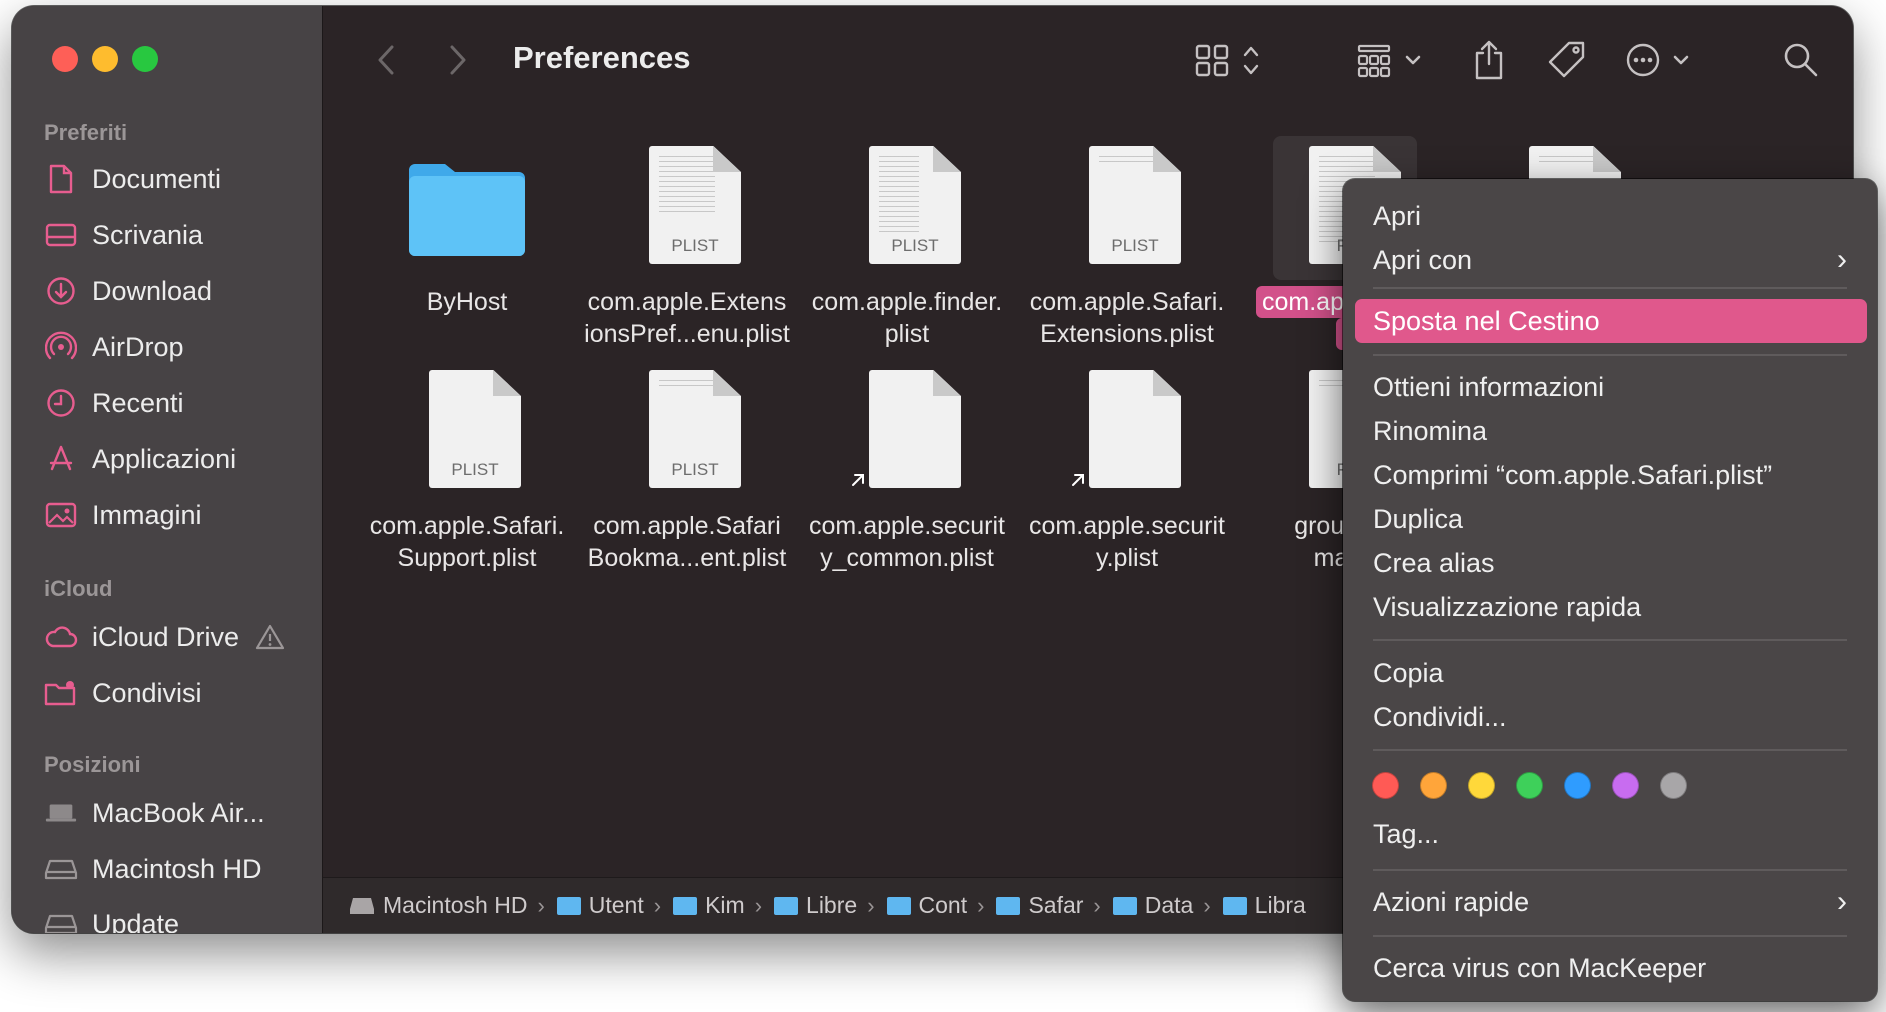 The image size is (1886, 1012). I want to click on sidebar-item-label: Documenti, so click(157, 178).